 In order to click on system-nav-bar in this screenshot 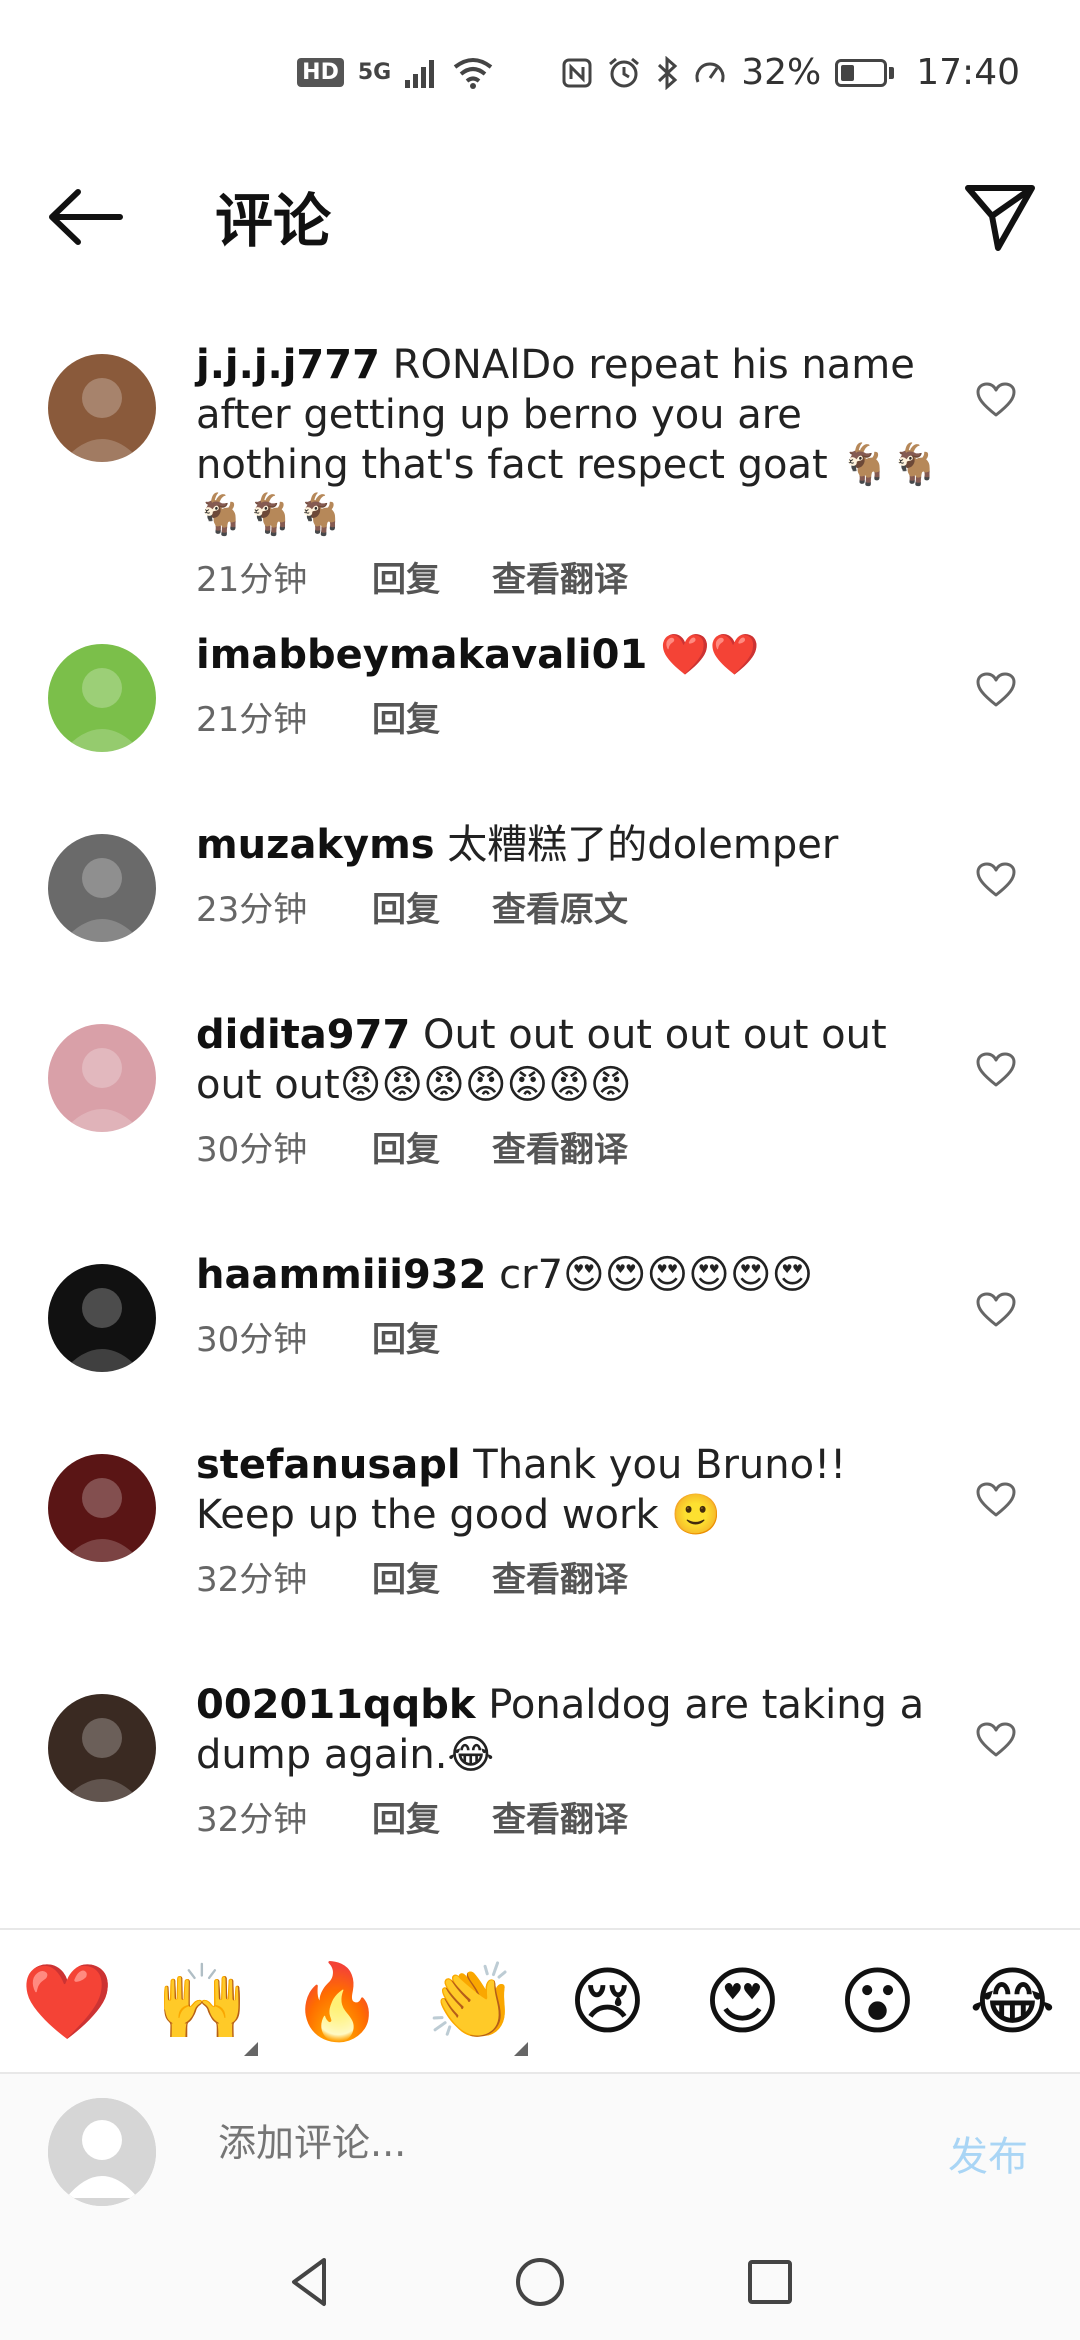, I will do `click(540, 2281)`.